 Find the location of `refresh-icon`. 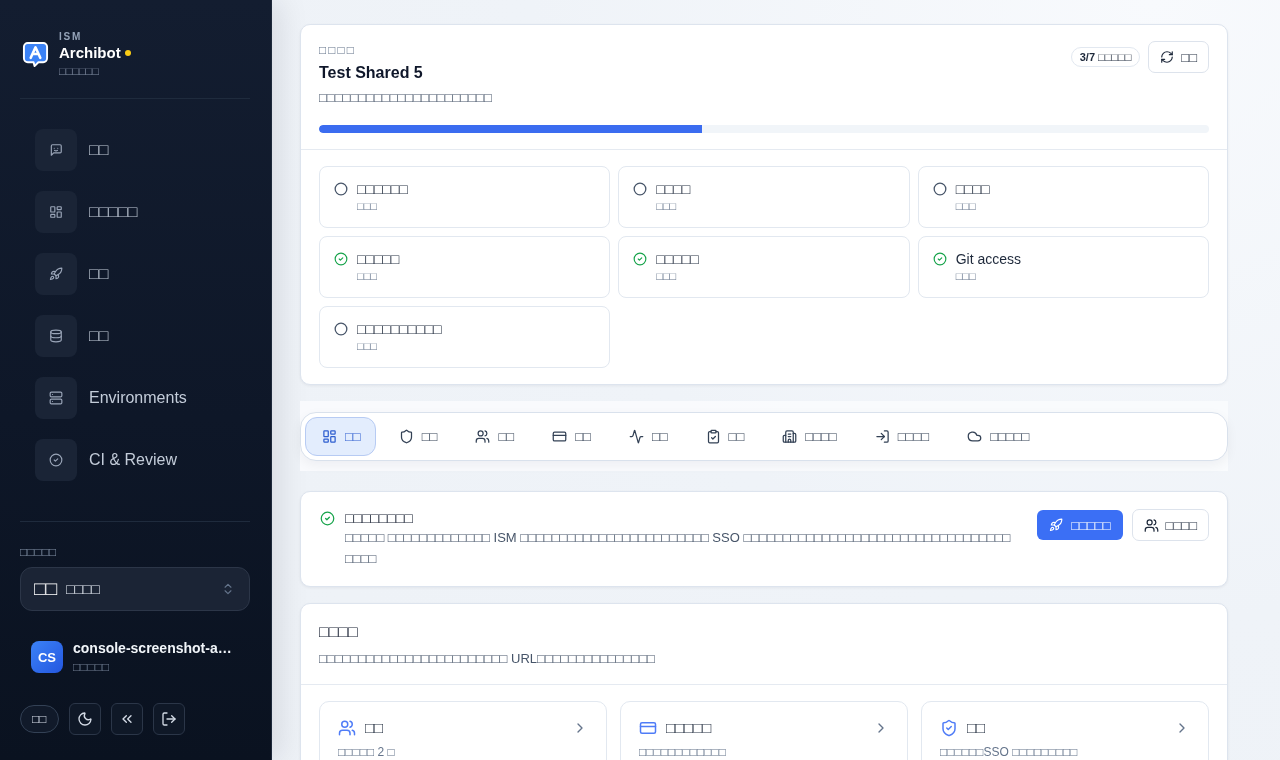

refresh-icon is located at coordinates (1167, 57).